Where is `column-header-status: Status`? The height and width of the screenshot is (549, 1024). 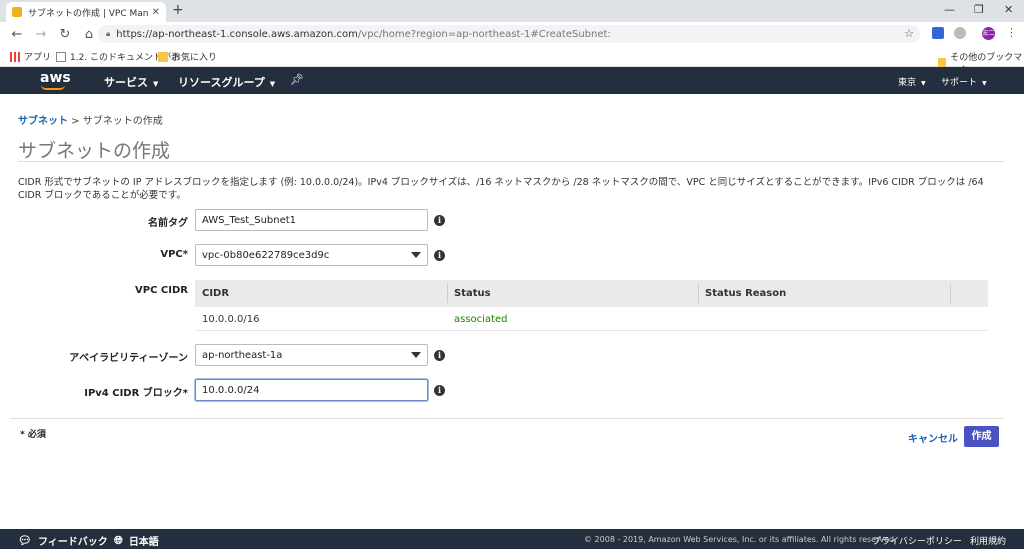
column-header-status: Status is located at coordinates (472, 293).